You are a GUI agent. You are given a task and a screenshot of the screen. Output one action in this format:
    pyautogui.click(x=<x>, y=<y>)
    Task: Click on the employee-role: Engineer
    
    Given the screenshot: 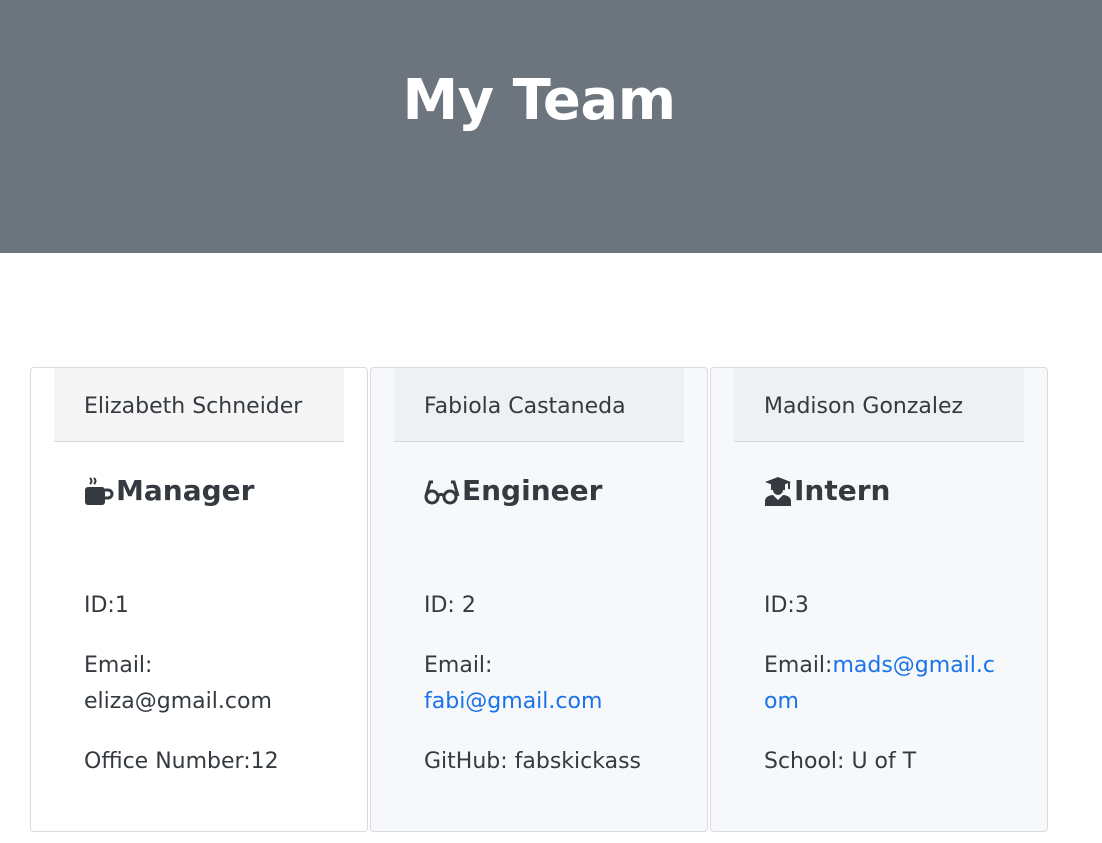 What is the action you would take?
    pyautogui.click(x=513, y=490)
    